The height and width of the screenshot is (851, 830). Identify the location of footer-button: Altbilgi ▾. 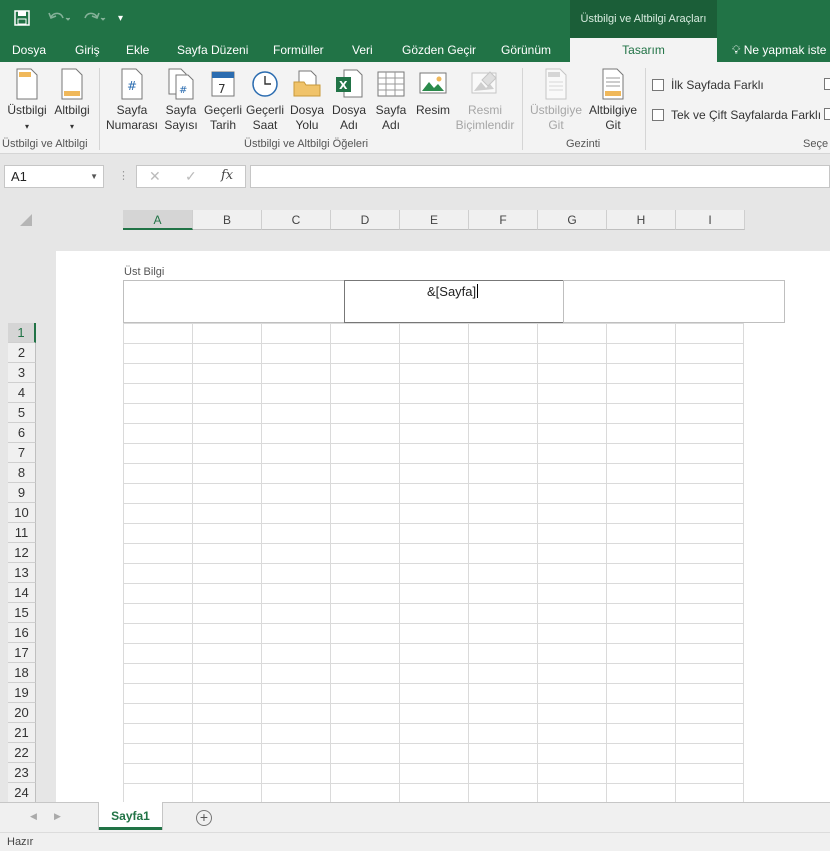
(72, 101).